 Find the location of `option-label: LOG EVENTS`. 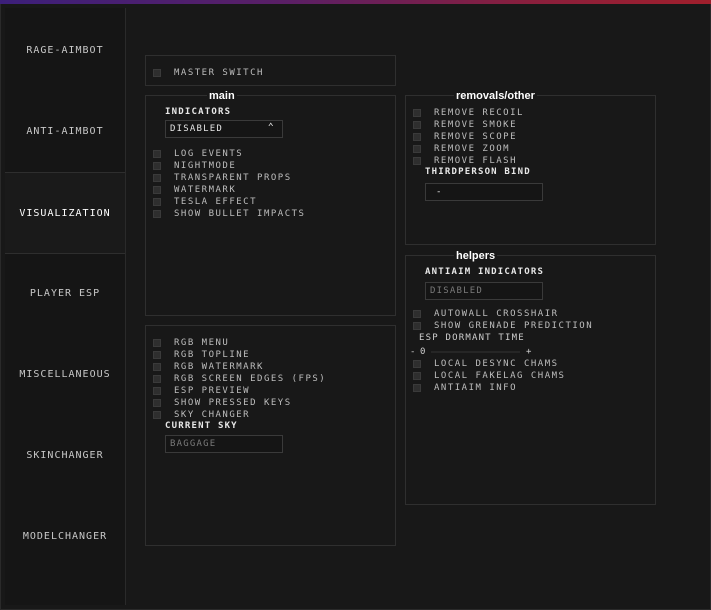

option-label: LOG EVENTS is located at coordinates (209, 154).